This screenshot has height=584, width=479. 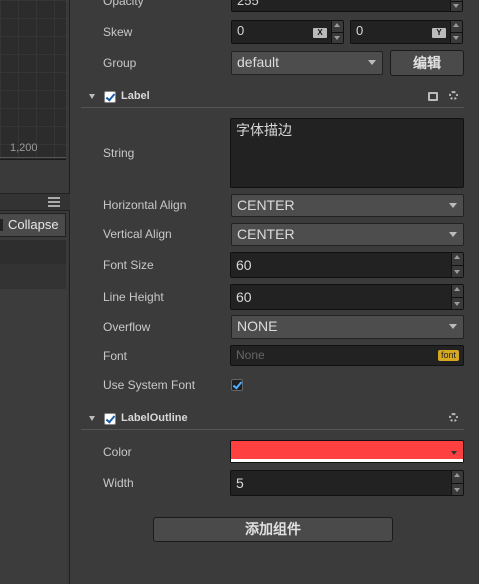 I want to click on string-textarea: 字体描边, so click(x=347, y=153).